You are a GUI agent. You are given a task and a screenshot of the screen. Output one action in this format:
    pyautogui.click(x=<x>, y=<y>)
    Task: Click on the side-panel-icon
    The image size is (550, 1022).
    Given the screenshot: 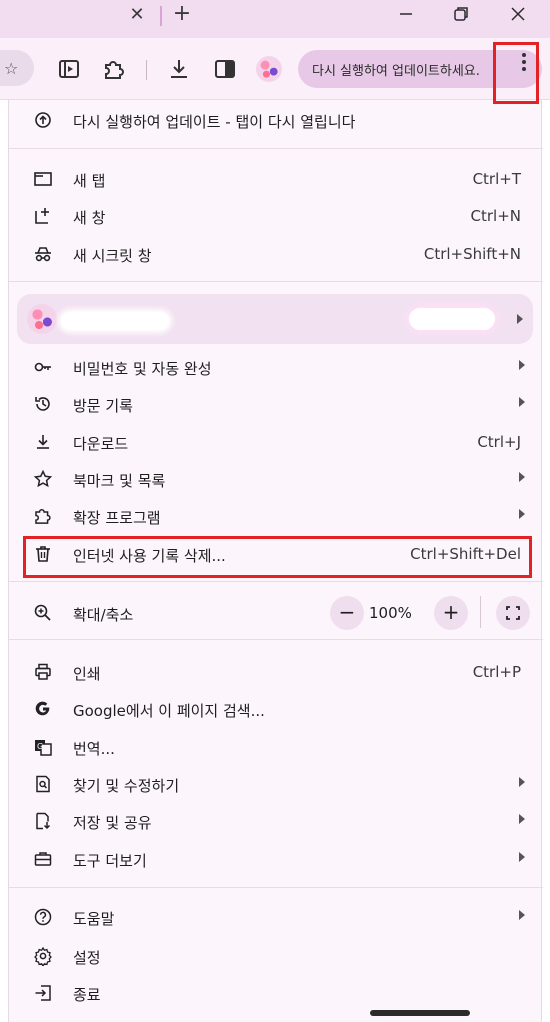 What is the action you would take?
    pyautogui.click(x=225, y=69)
    